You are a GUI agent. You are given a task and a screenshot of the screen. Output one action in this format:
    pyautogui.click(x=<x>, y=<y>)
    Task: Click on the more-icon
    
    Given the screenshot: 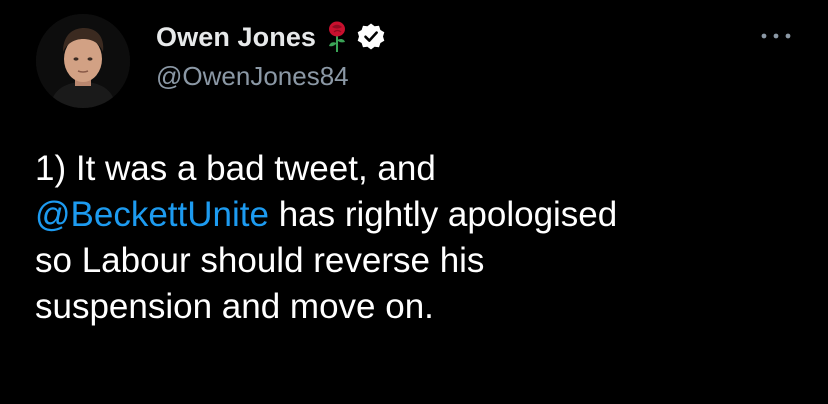 What is the action you would take?
    pyautogui.click(x=776, y=36)
    